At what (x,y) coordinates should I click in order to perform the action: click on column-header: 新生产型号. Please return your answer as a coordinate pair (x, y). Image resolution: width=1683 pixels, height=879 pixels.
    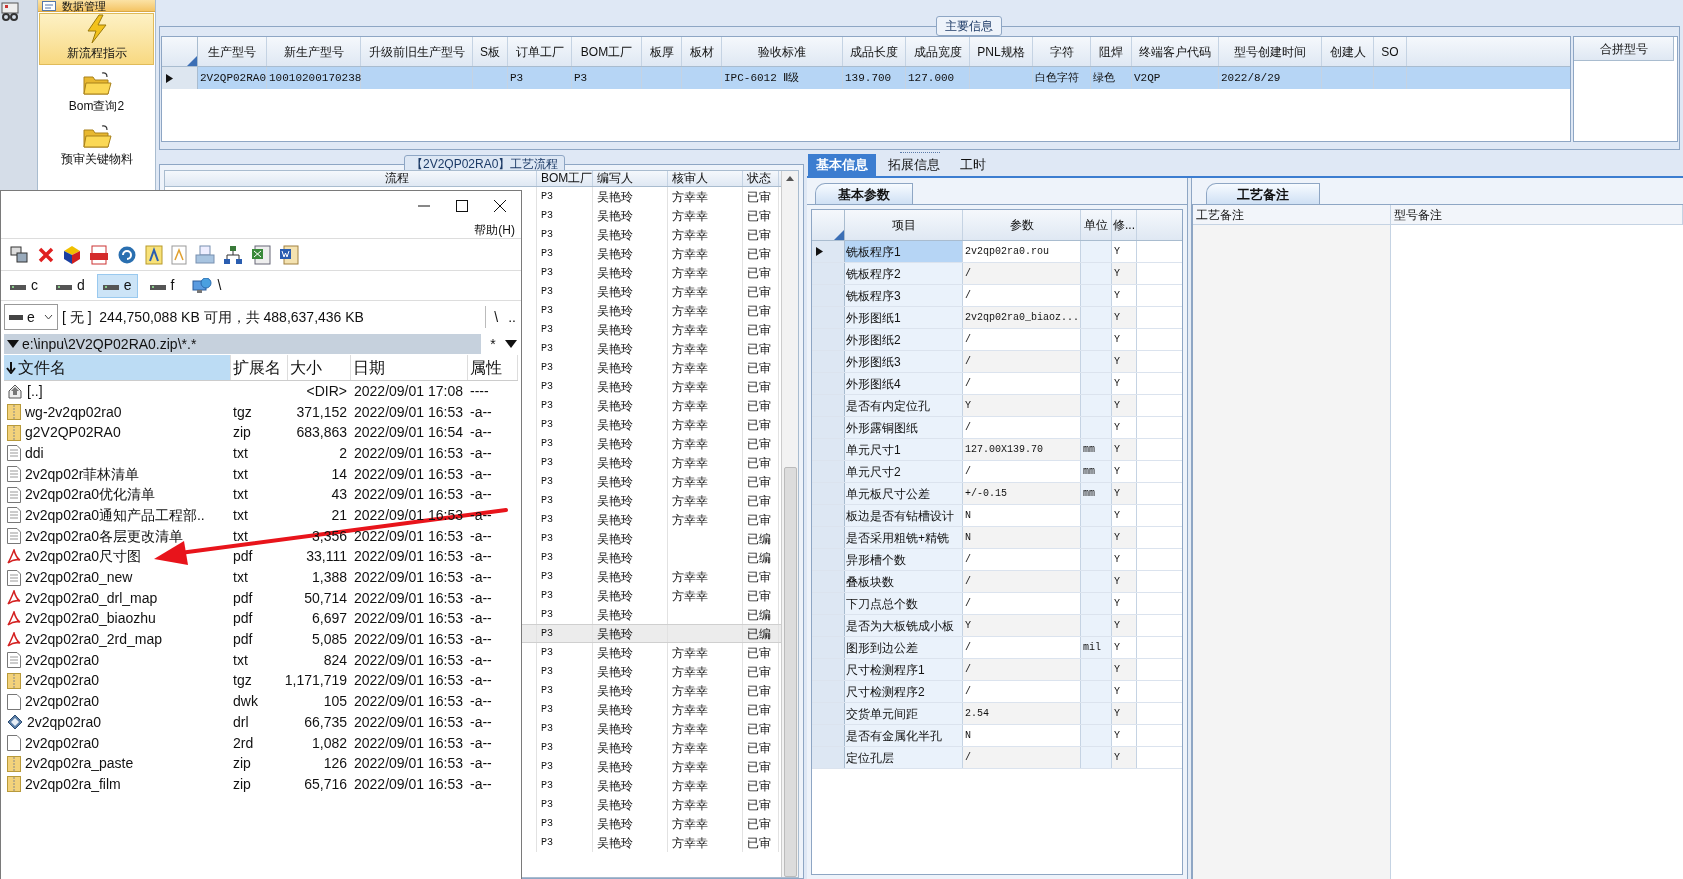
    Looking at the image, I should click on (314, 51).